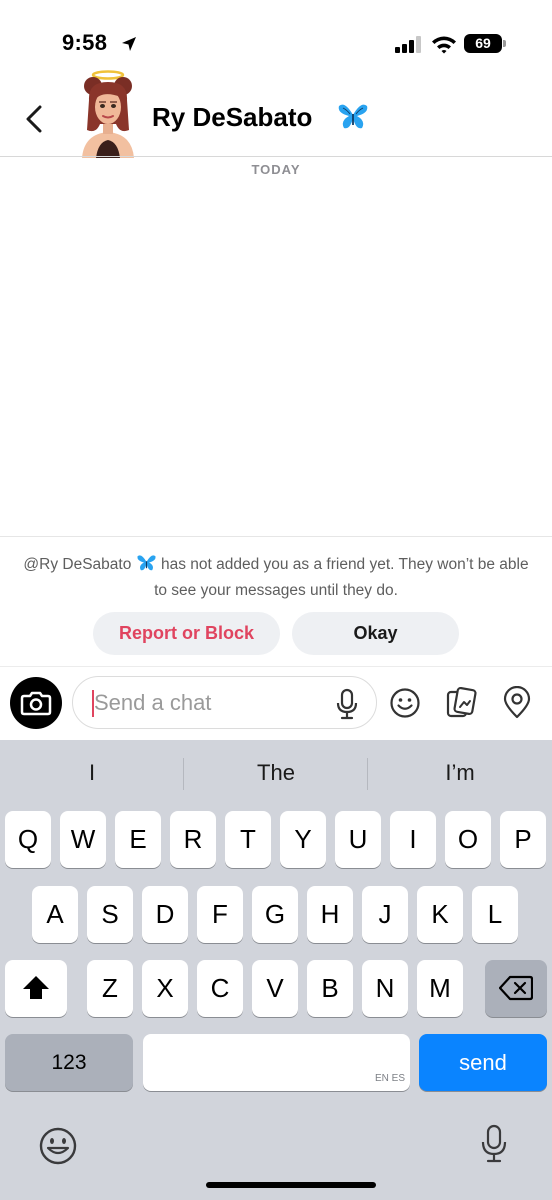  What do you see at coordinates (153, 702) in the screenshot?
I see `chat-input-placeholder: Send a chat` at bounding box center [153, 702].